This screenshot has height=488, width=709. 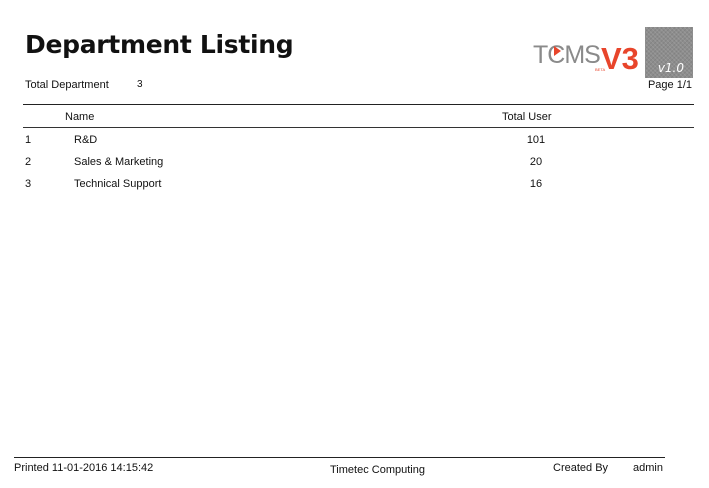 What do you see at coordinates (354, 142) in the screenshot?
I see `table-row: 1 R&D 101` at bounding box center [354, 142].